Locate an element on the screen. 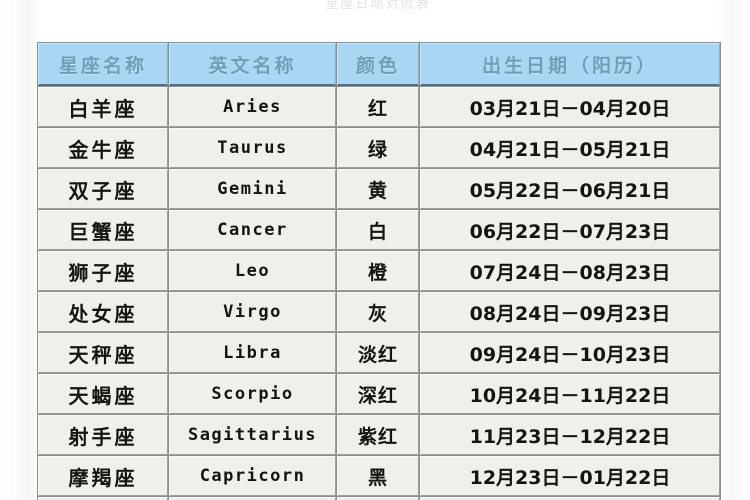 Image resolution: width=750 pixels, height=500 pixels. cell-color: 绿 is located at coordinates (378, 148).